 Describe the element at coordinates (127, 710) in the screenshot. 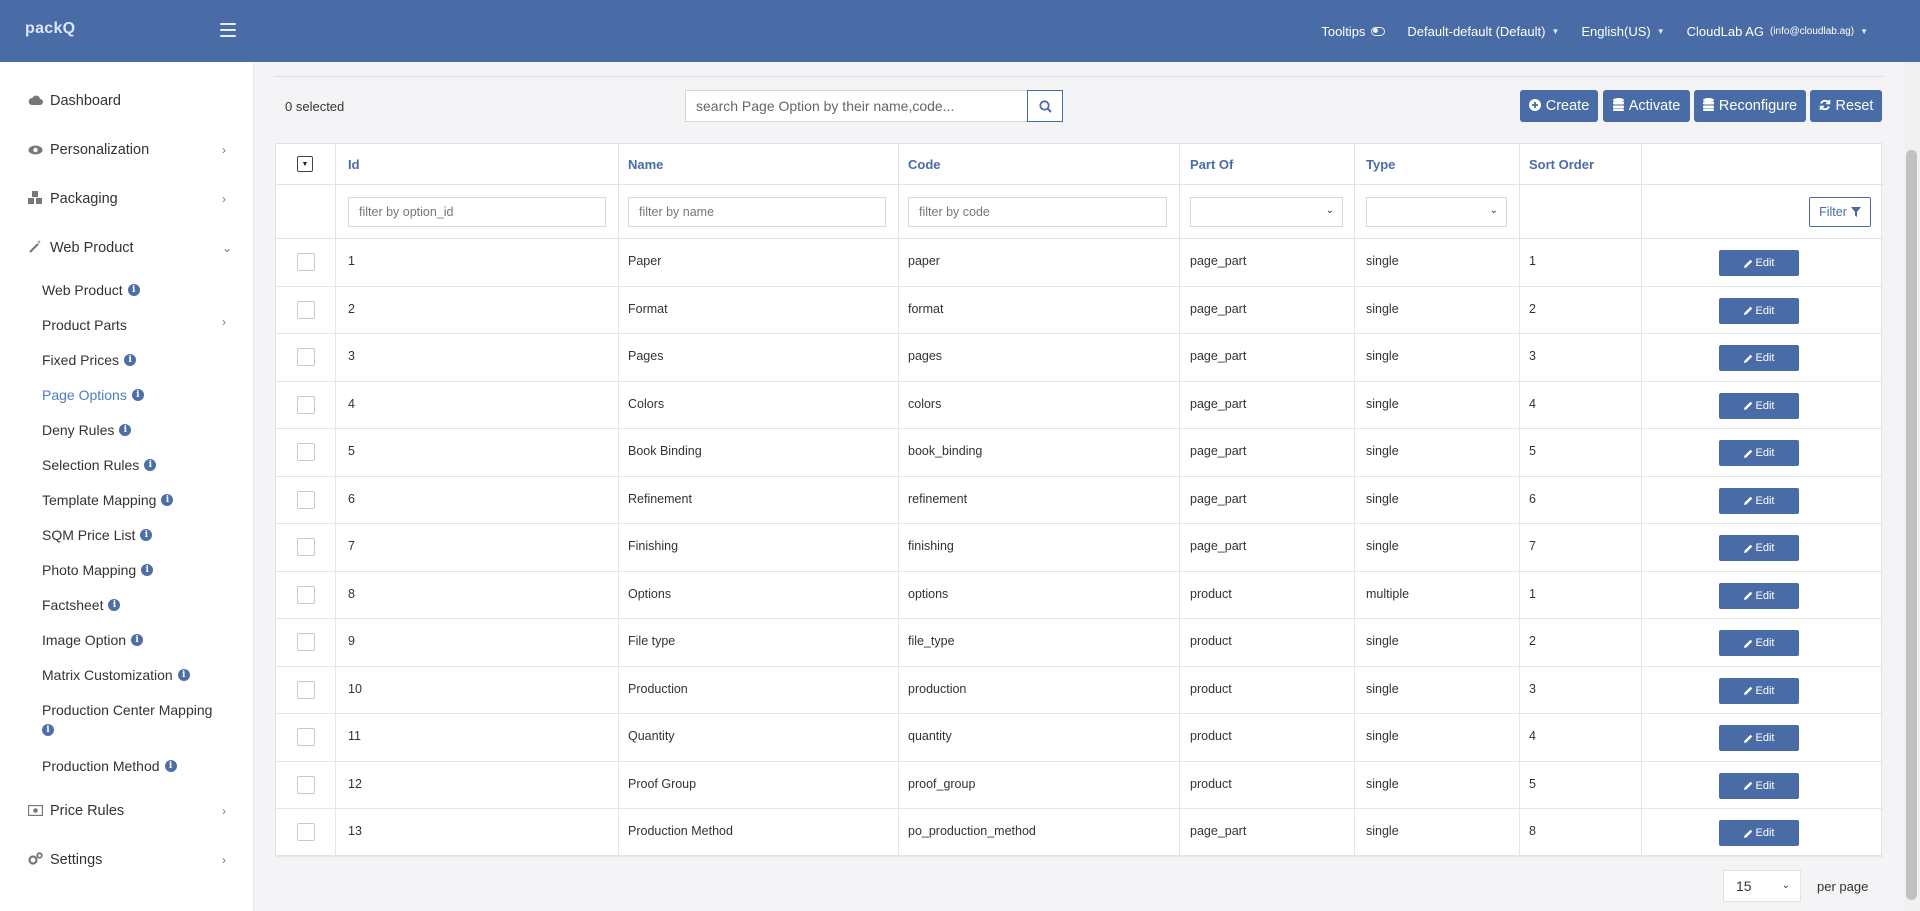

I see `sidebar-subitem-production-center-mapping: Production Center Mapping` at that location.